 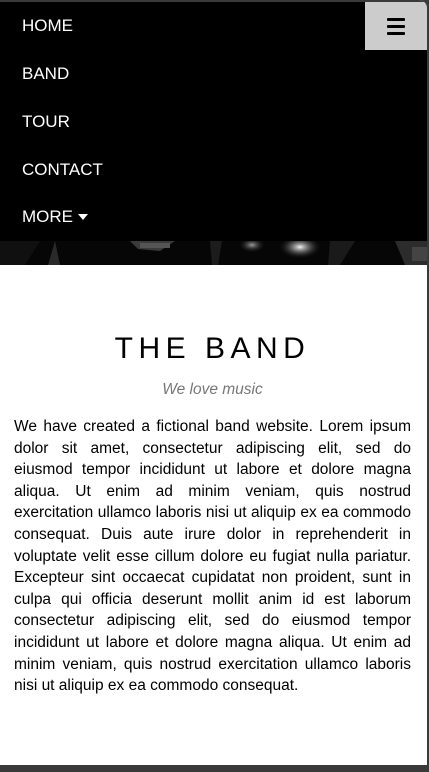 What do you see at coordinates (46, 122) in the screenshot?
I see `nav-item-tour: TOUR` at bounding box center [46, 122].